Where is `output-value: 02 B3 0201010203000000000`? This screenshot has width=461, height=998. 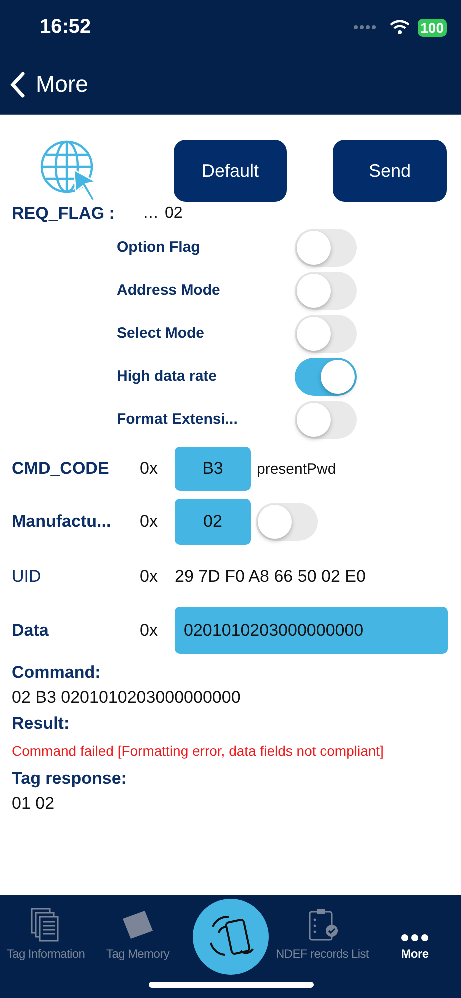 output-value: 02 B3 0201010203000000000 is located at coordinates (126, 698).